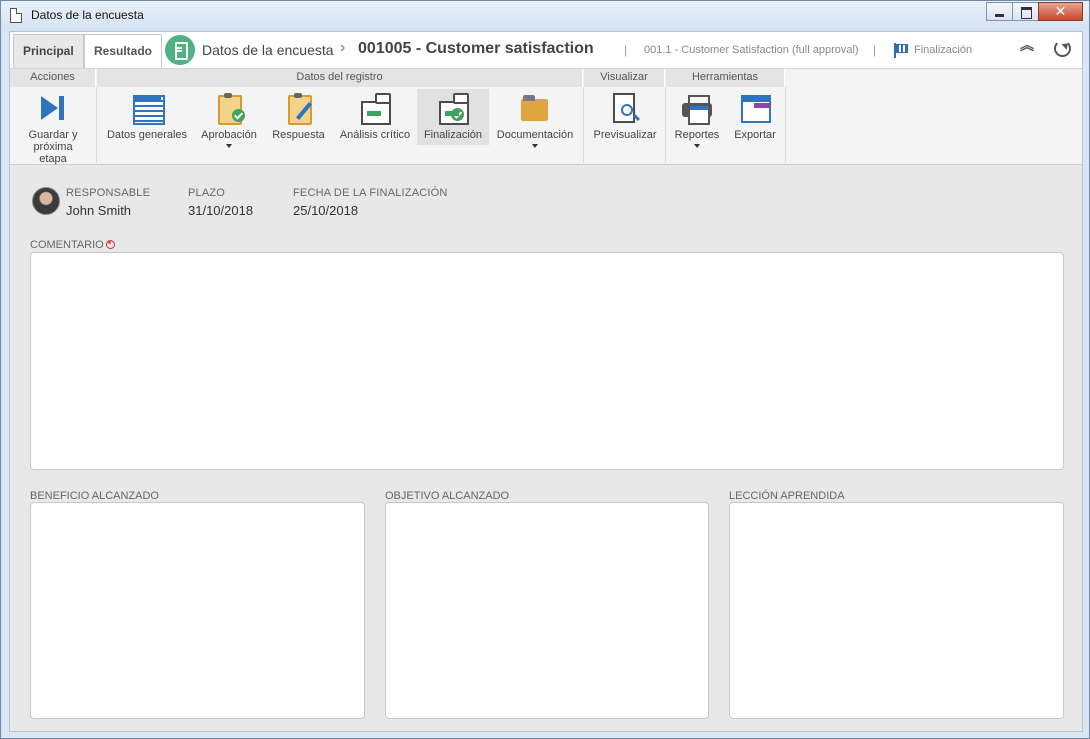 The image size is (1090, 739). Describe the element at coordinates (108, 193) in the screenshot. I see `responsible-label: RESPONSABLE` at that location.